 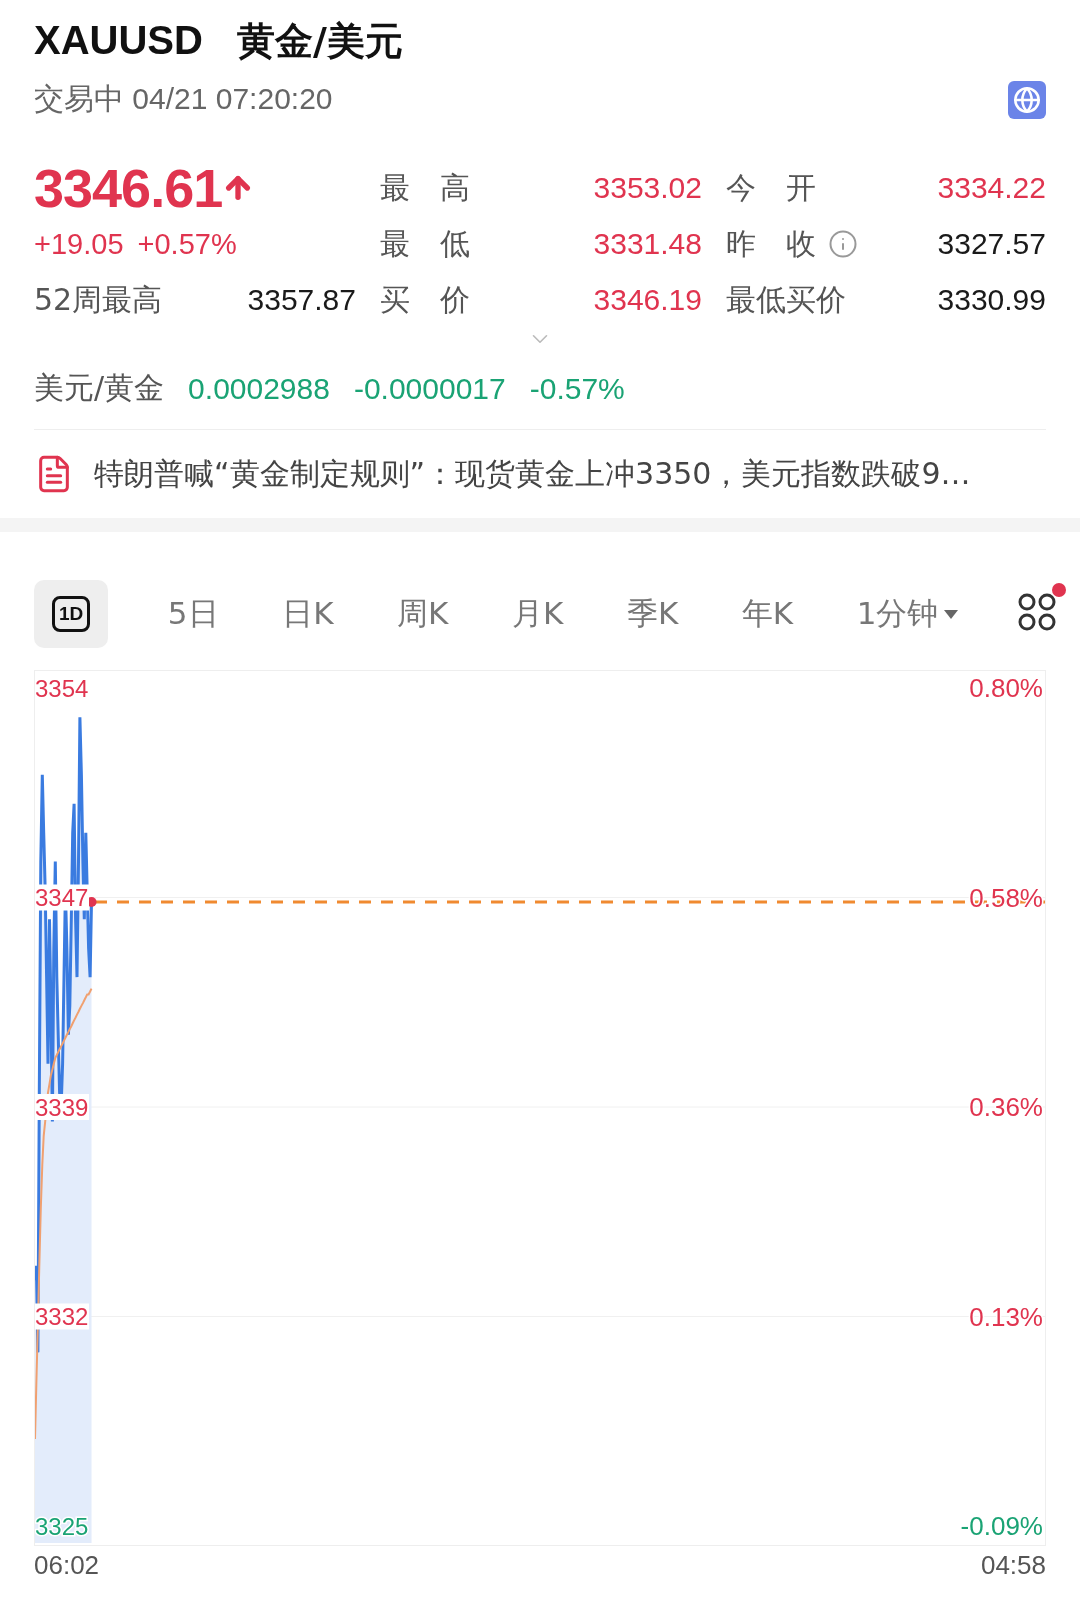 I want to click on axis-label: 0.36%, so click(x=1006, y=1107).